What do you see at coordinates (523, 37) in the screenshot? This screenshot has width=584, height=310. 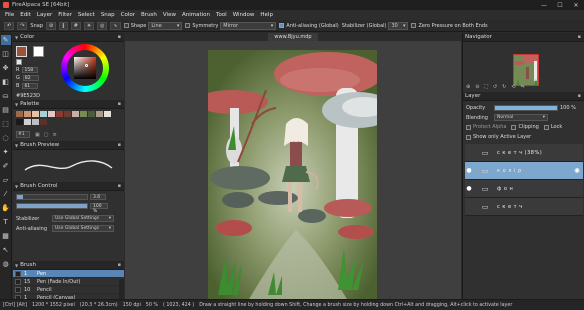 I see `navigator-header: Navigator ▪` at bounding box center [523, 37].